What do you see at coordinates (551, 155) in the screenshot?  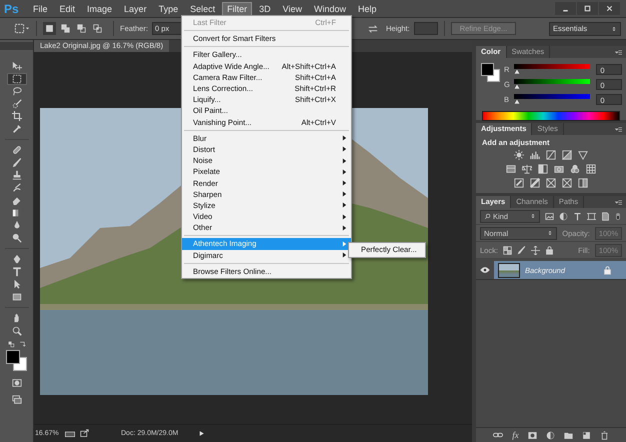 I see `curves-icon` at bounding box center [551, 155].